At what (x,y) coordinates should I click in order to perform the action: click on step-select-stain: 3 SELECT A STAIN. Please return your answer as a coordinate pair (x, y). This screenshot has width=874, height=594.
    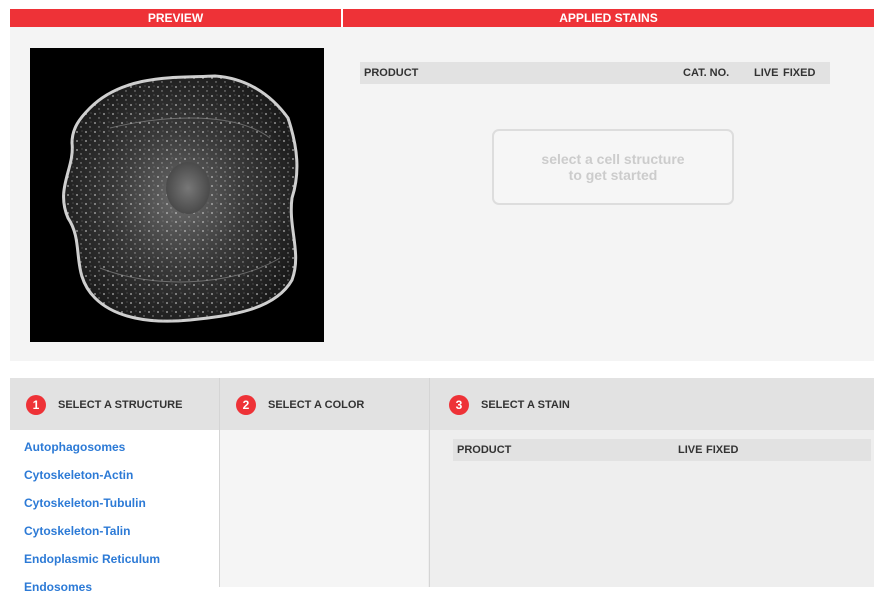
    Looking at the image, I should click on (509, 405).